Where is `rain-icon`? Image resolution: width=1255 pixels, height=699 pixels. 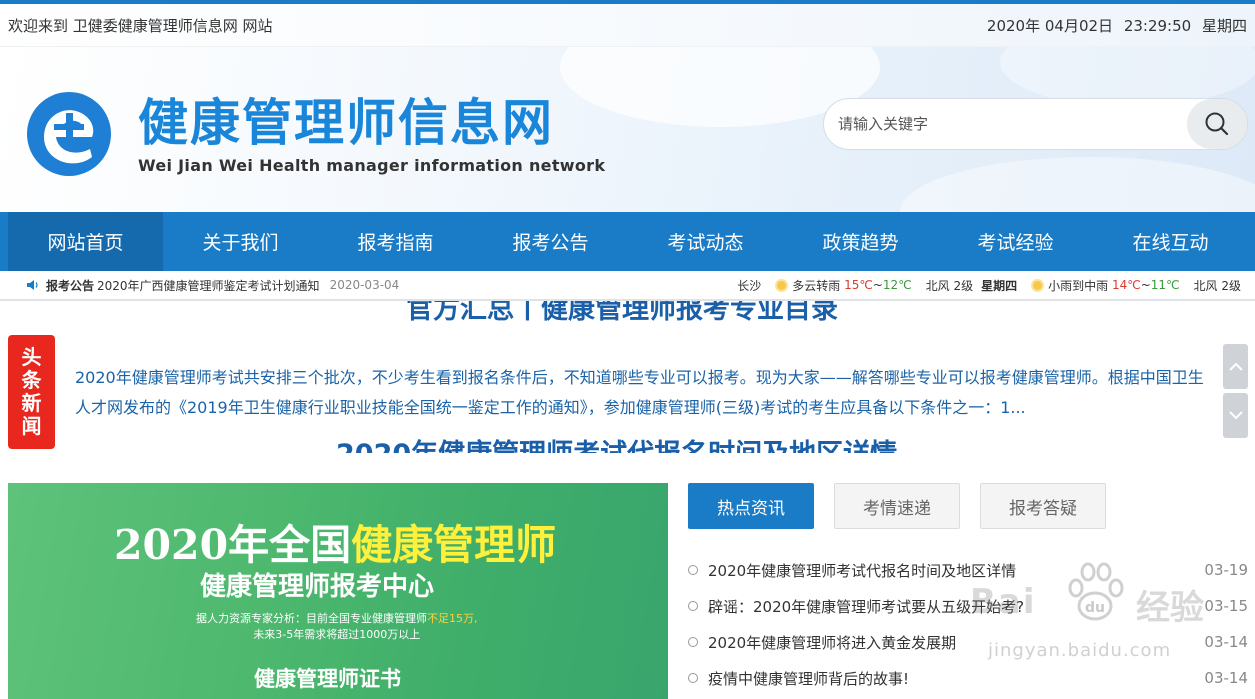 rain-icon is located at coordinates (1038, 285).